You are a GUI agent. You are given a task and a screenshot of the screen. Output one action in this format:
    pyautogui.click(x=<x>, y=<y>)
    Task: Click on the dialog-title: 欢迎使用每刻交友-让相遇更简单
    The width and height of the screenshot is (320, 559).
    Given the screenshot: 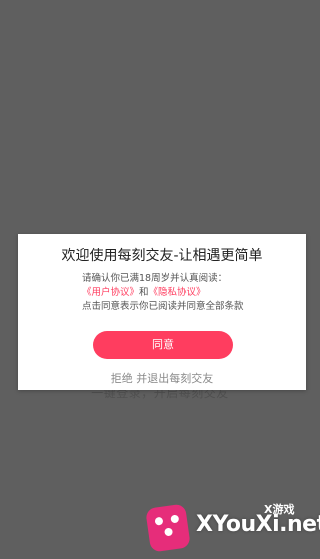 What is the action you would take?
    pyautogui.click(x=162, y=256)
    